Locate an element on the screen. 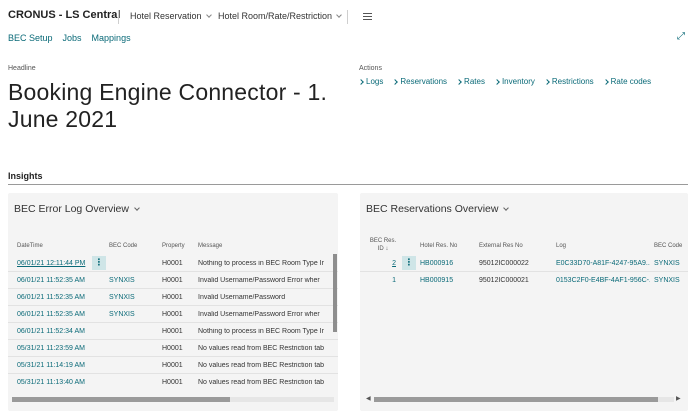  cell-external-res-no: 95012IC000021 is located at coordinates (504, 280).